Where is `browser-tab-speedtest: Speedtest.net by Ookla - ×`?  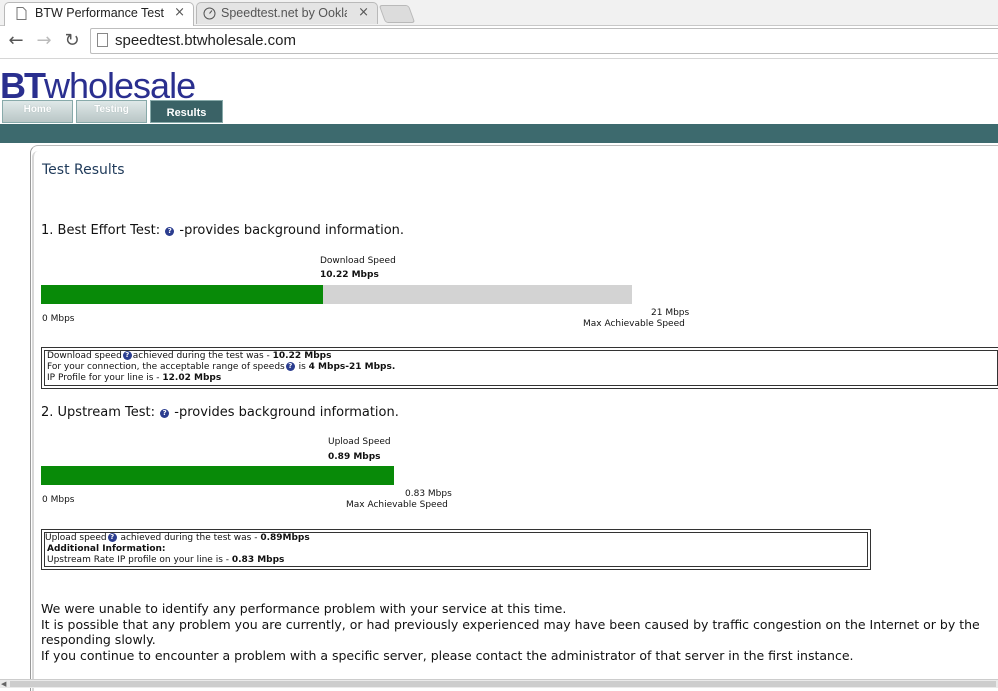
browser-tab-speedtest: Speedtest.net by Ookla - × is located at coordinates (287, 13).